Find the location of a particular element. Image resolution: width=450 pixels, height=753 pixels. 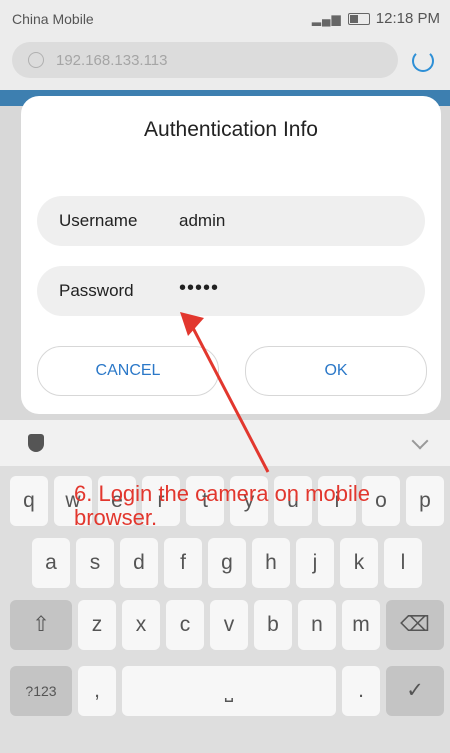

signal-icon: ▂▄▆ is located at coordinates (326, 18).